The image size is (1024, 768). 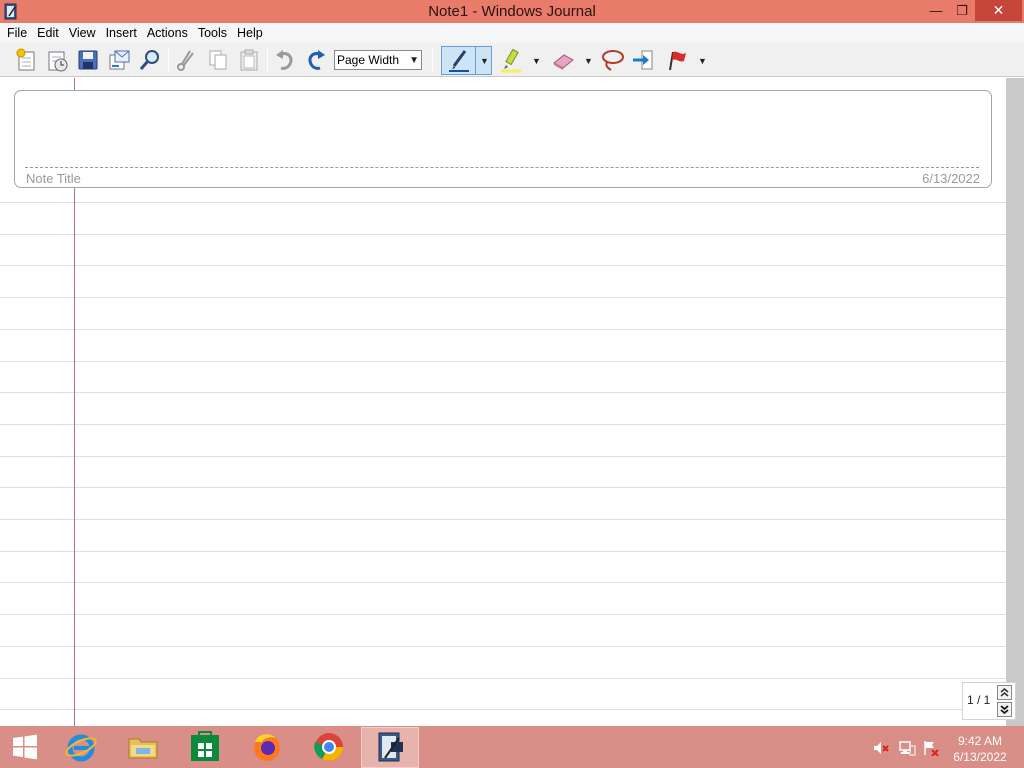 I want to click on chrome-button, so click(x=329, y=747).